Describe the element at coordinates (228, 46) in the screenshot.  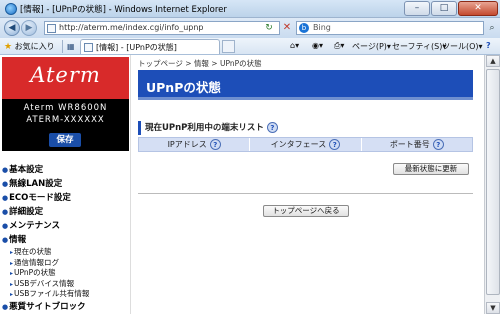
I see `new-tab-button` at that location.